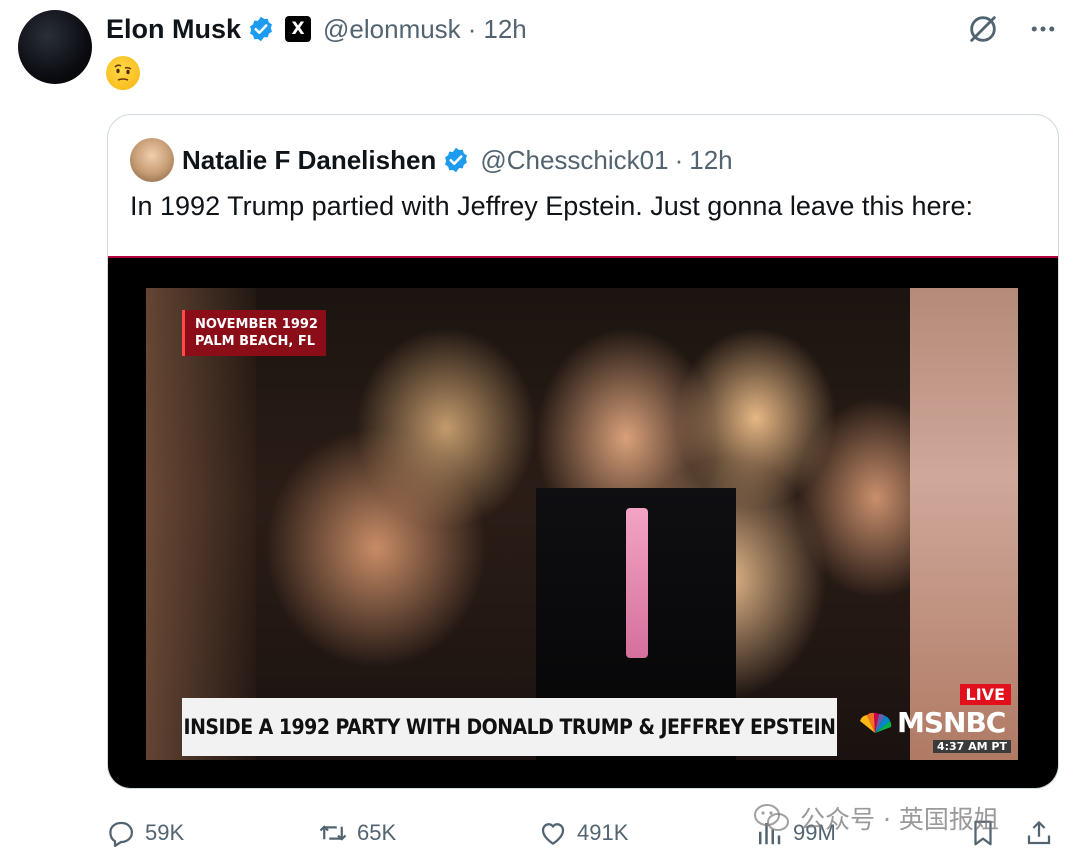 This screenshot has height=860, width=1080. What do you see at coordinates (121, 834) in the screenshot?
I see `reply-icon` at bounding box center [121, 834].